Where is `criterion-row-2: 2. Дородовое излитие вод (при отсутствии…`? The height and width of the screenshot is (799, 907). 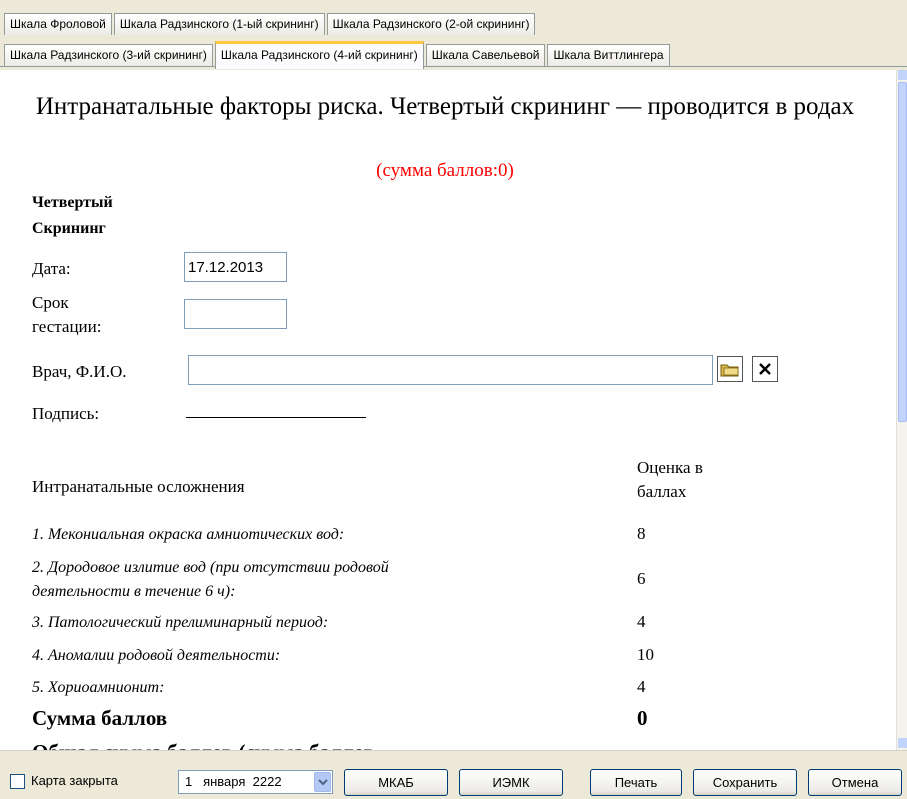
criterion-row-2: 2. Дородовое излитие вод (при отсутствии… is located at coordinates (210, 567).